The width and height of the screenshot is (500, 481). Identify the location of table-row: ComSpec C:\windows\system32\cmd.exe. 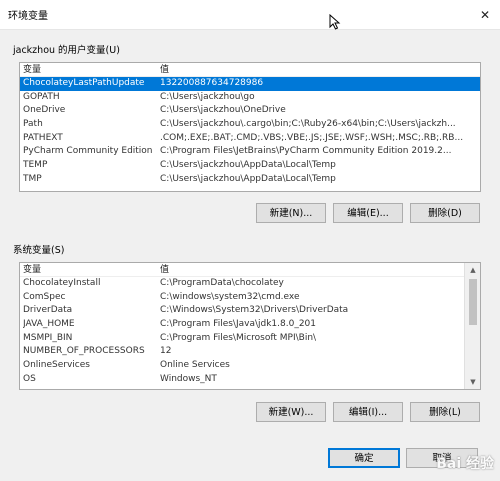
(250, 298).